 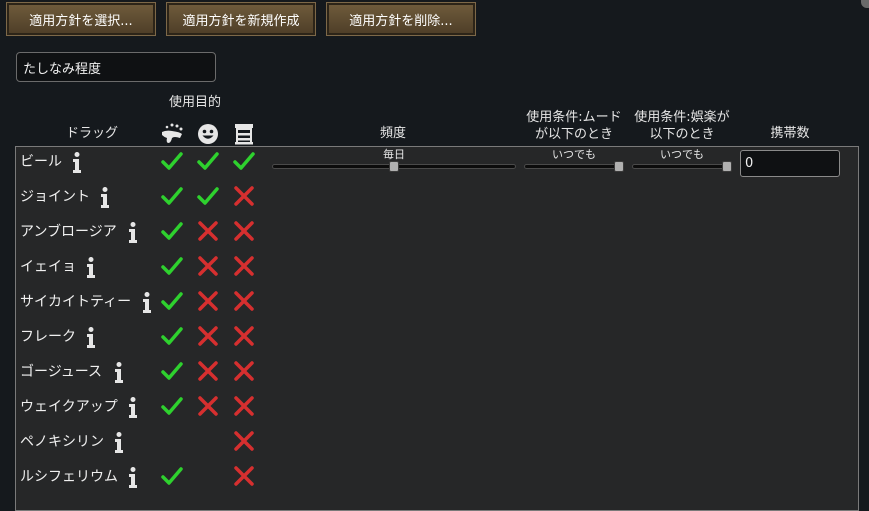 I want to click on drug-name: ペノキシリン, so click(x=62, y=442).